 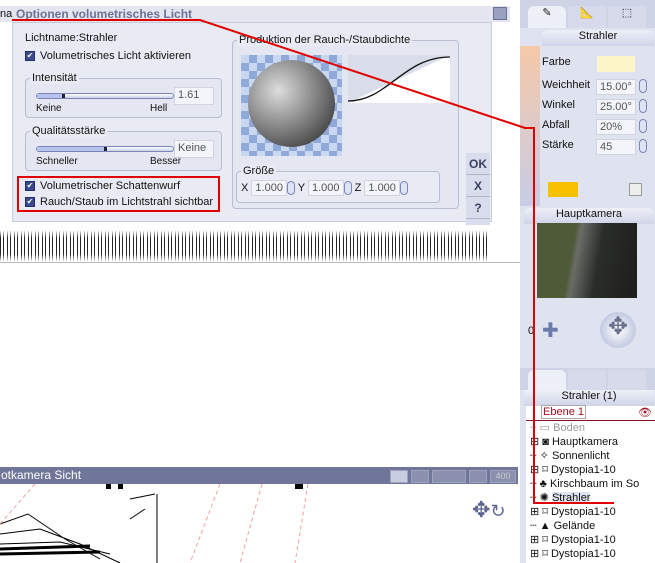 What do you see at coordinates (403, 188) in the screenshot?
I see `size-z-spinner` at bounding box center [403, 188].